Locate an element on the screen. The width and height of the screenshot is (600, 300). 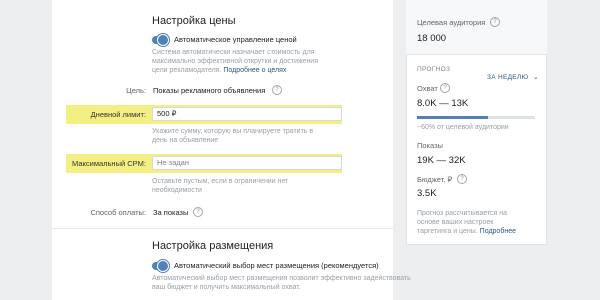
auto-price-toggle is located at coordinates (160, 40).